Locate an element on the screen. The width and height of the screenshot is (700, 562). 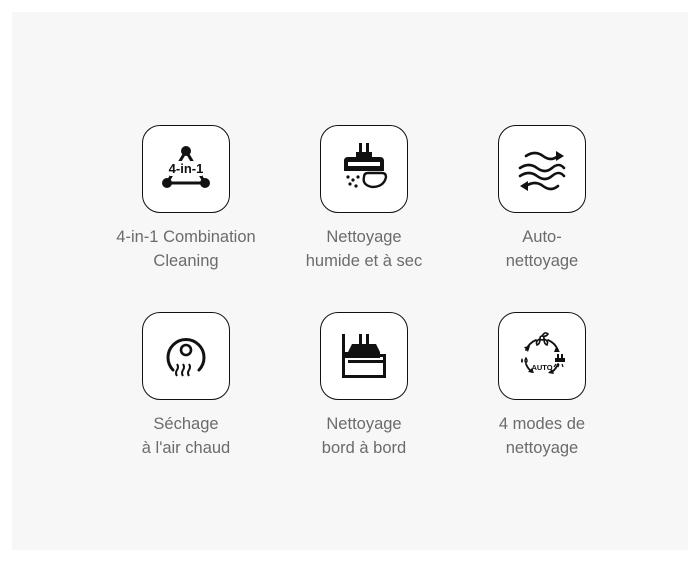
four-modes-cycle-icon: AUTO is located at coordinates (543, 353).